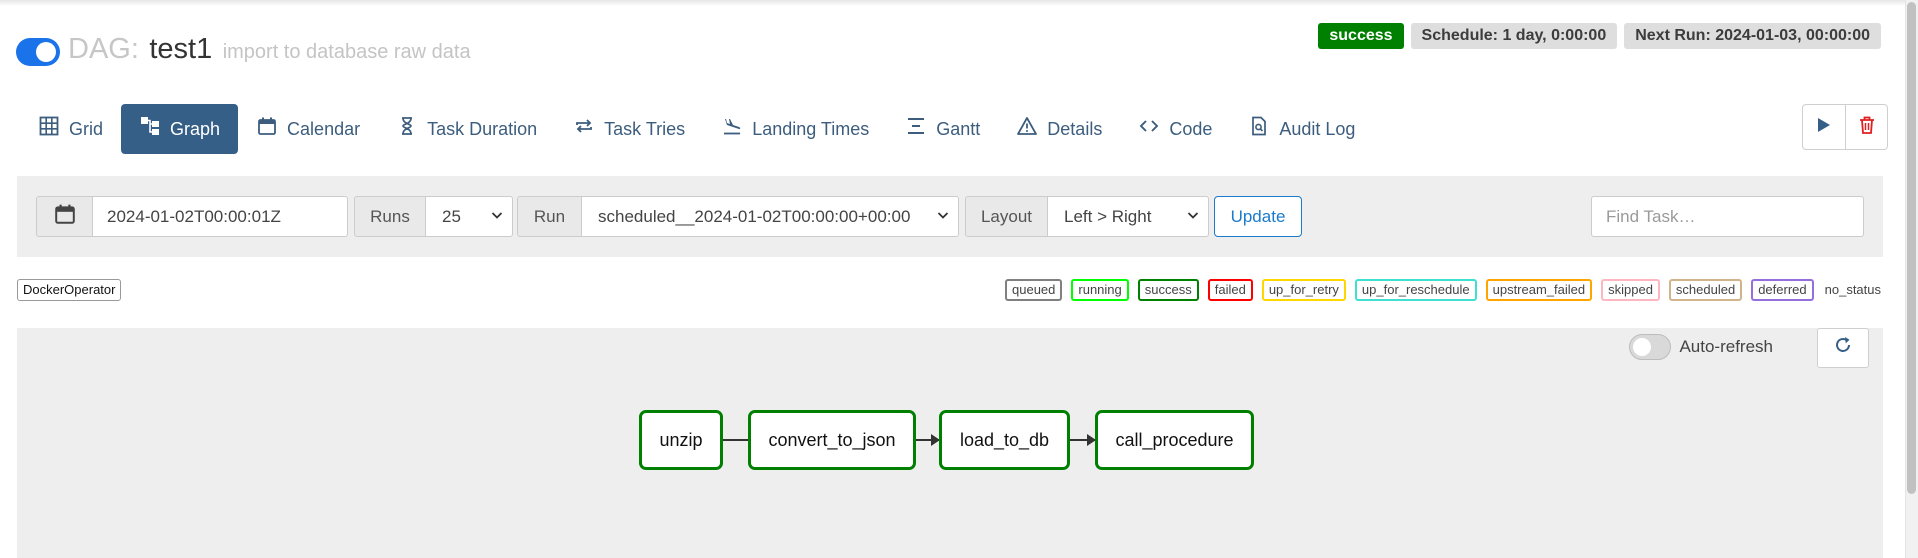  I want to click on dag-pause-toggle, so click(38, 52).